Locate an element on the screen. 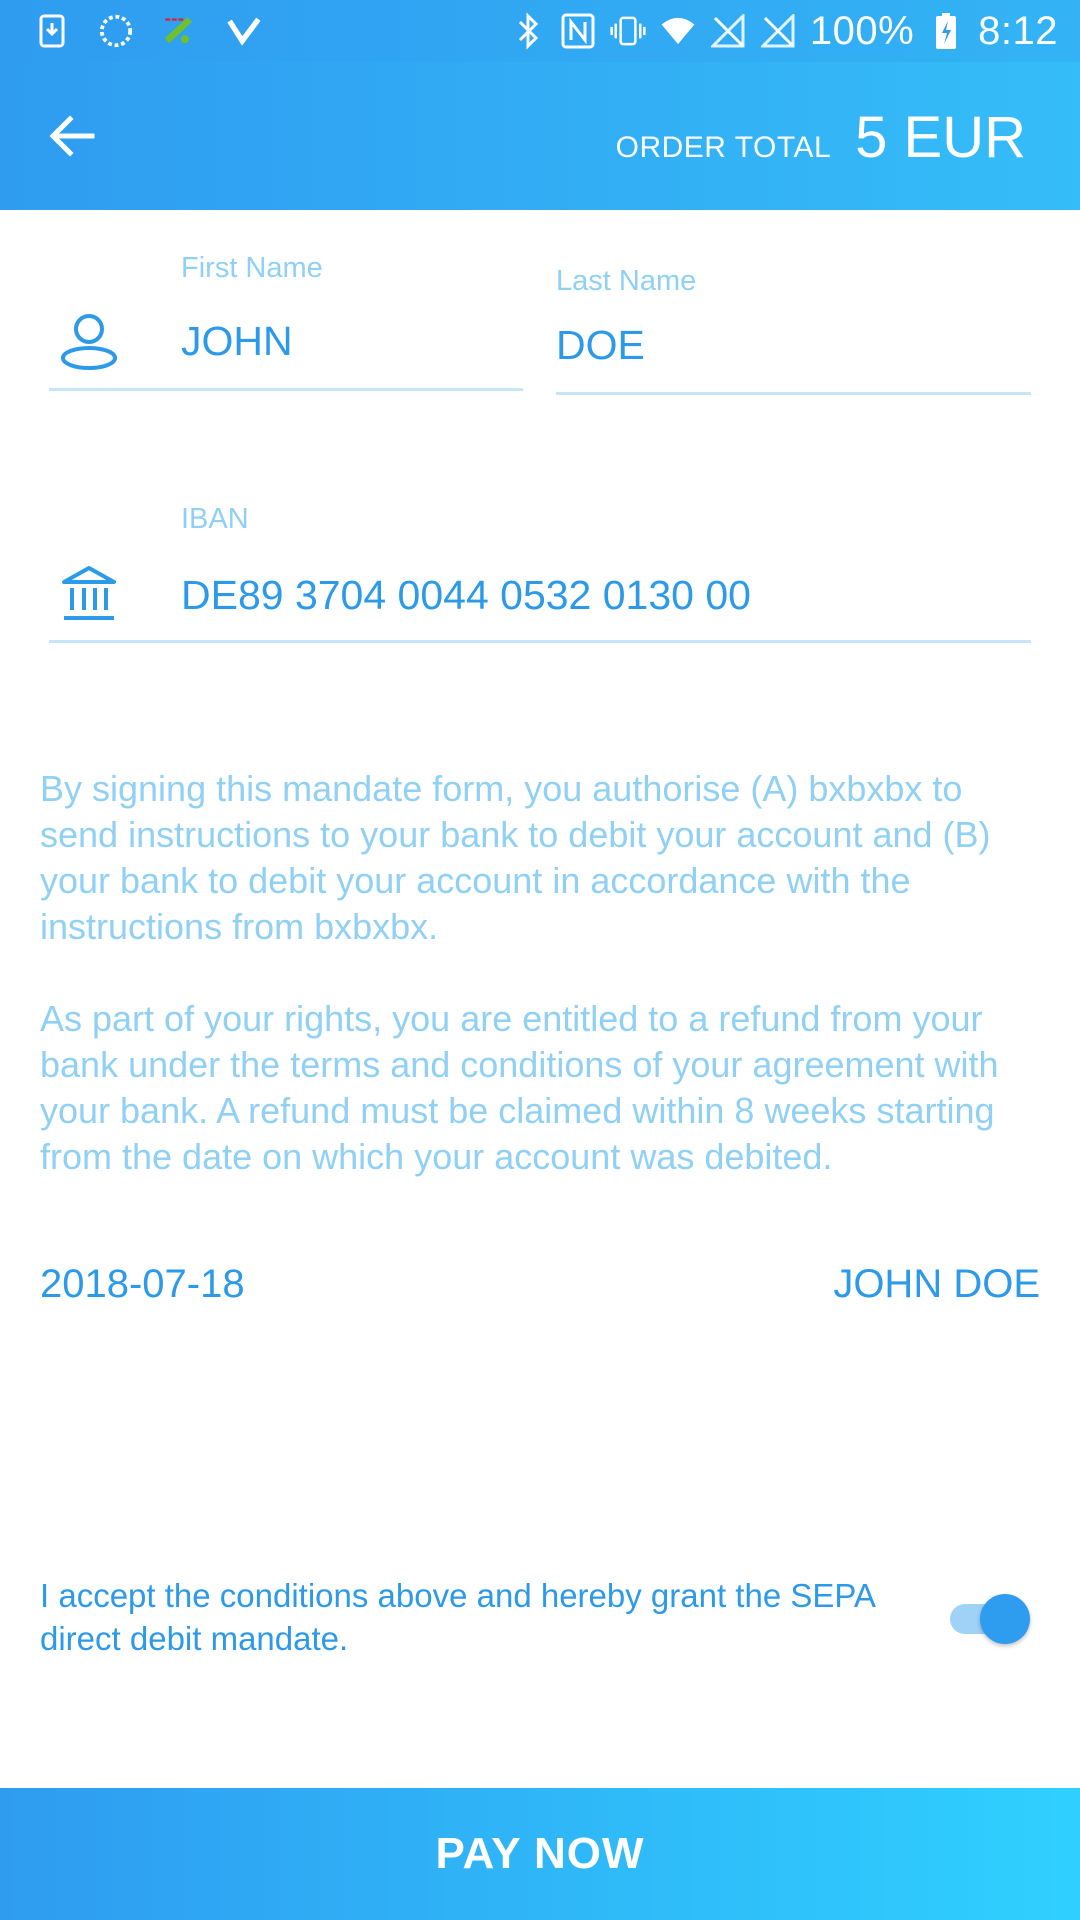  last-name-field: DOE is located at coordinates (600, 345).